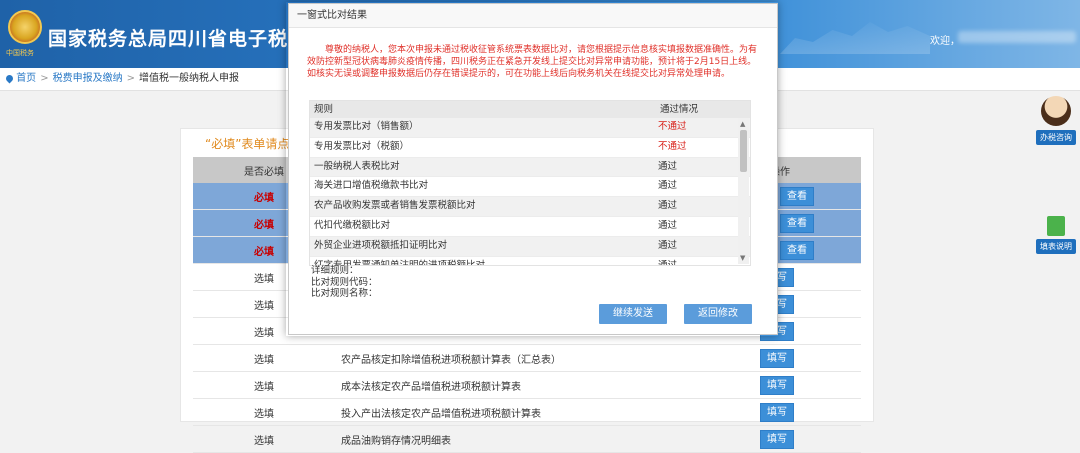  I want to click on rules-header: 规则 通过情况, so click(530, 109).